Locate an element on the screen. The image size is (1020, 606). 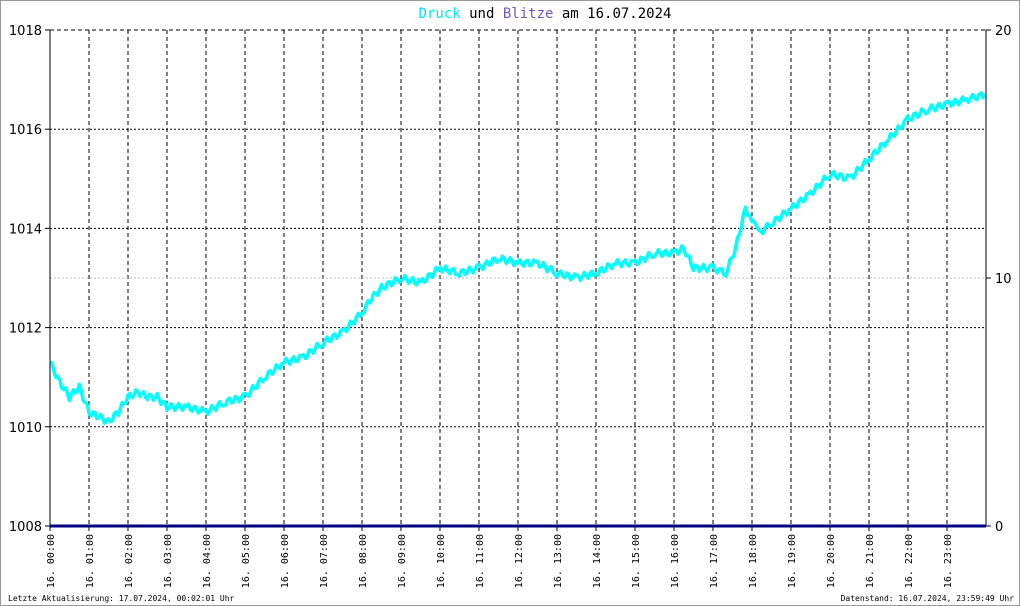
x-tick-label: 16. 23:00 is located at coordinates (948, 561).